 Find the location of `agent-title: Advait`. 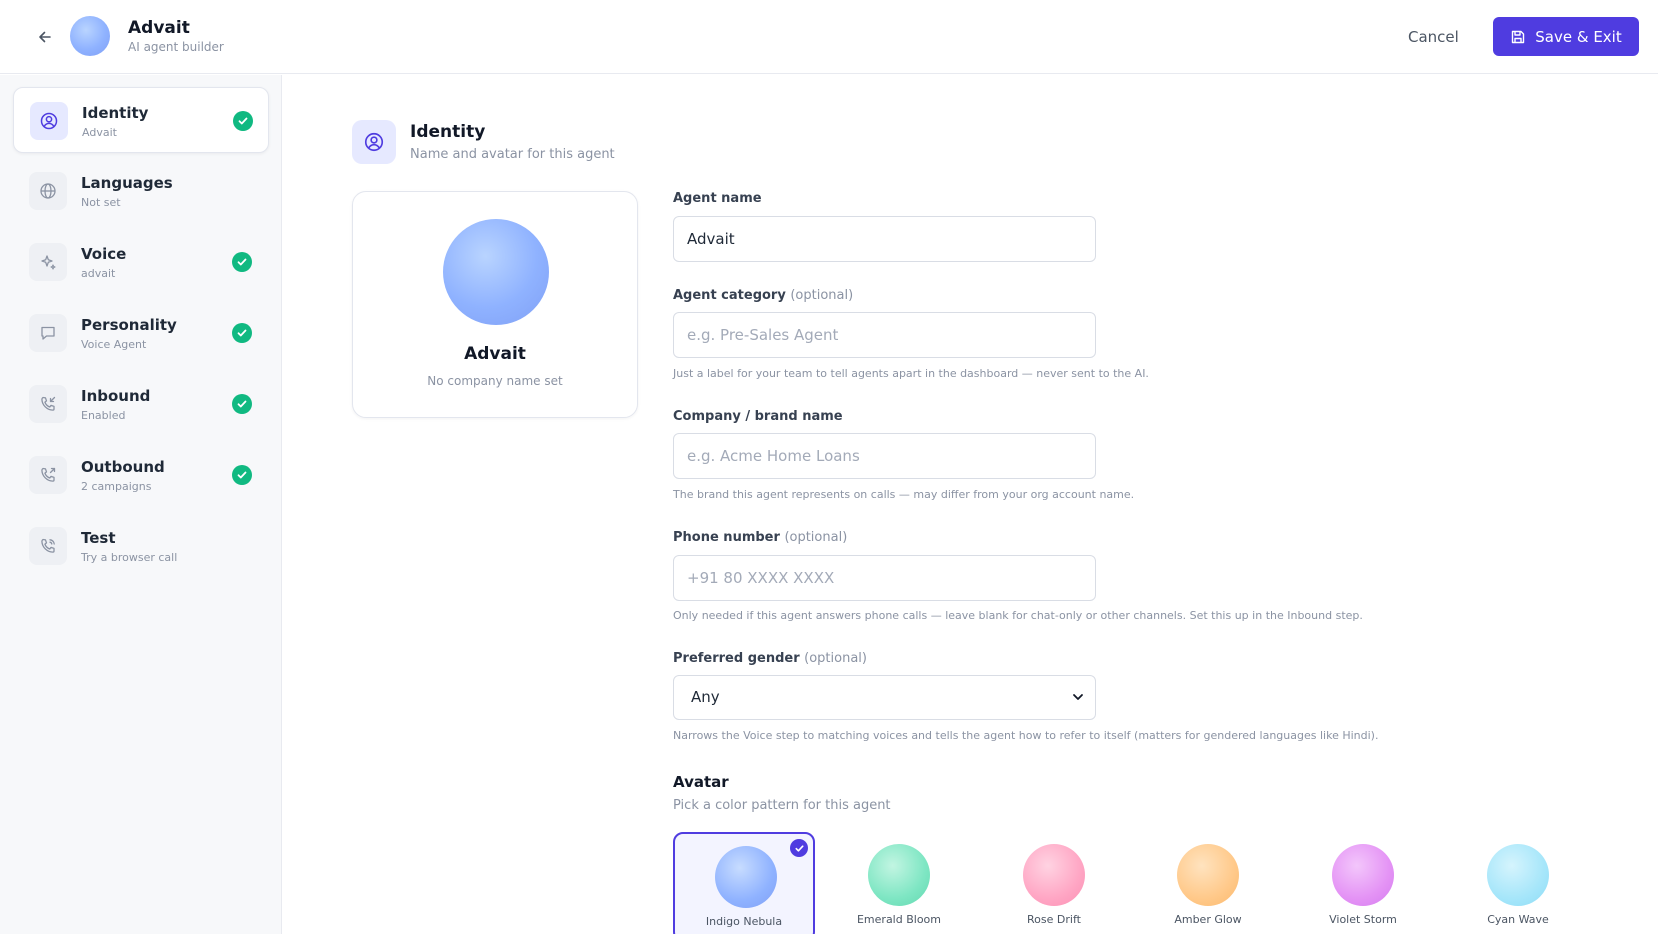

agent-title: Advait is located at coordinates (159, 28).